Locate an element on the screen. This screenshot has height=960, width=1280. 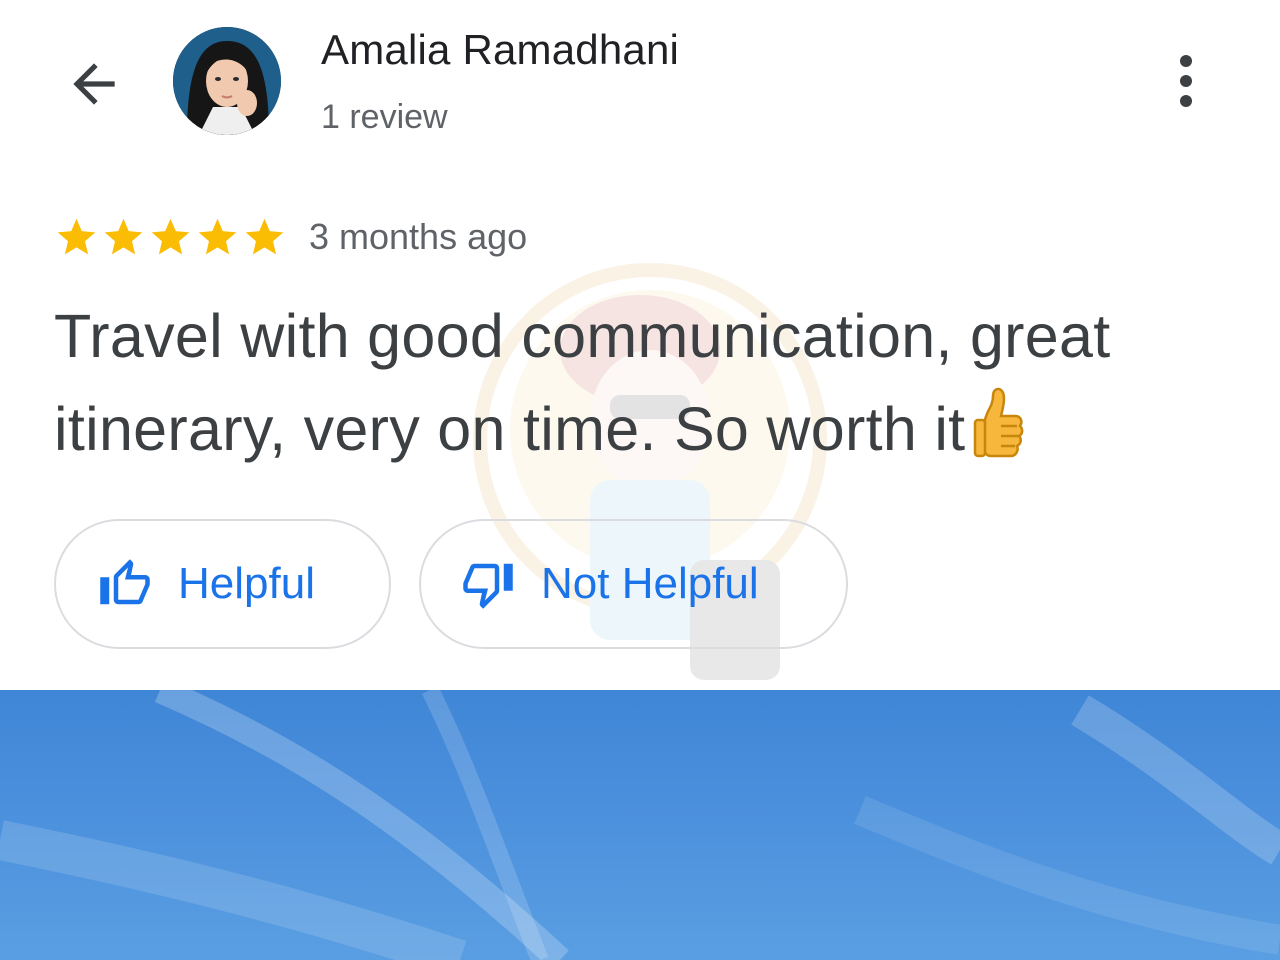
avatar is located at coordinates (227, 81).